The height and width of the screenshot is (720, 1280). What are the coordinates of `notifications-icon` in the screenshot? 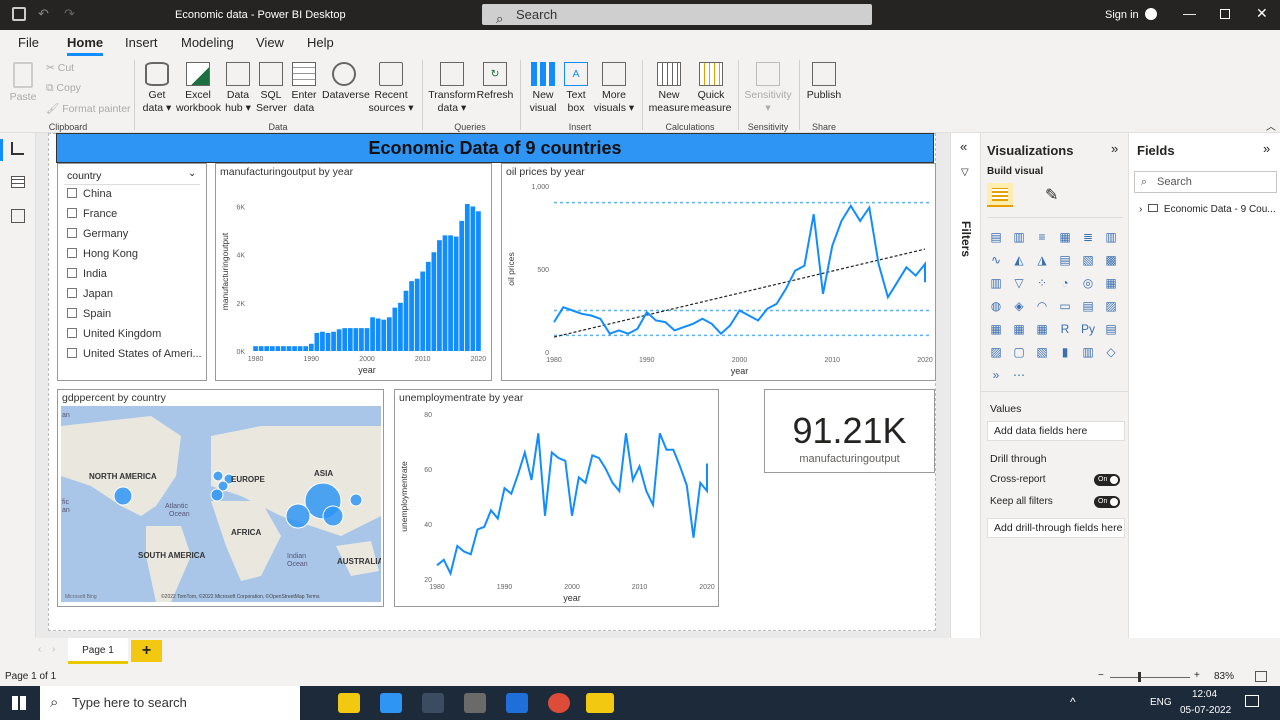 It's located at (1252, 701).